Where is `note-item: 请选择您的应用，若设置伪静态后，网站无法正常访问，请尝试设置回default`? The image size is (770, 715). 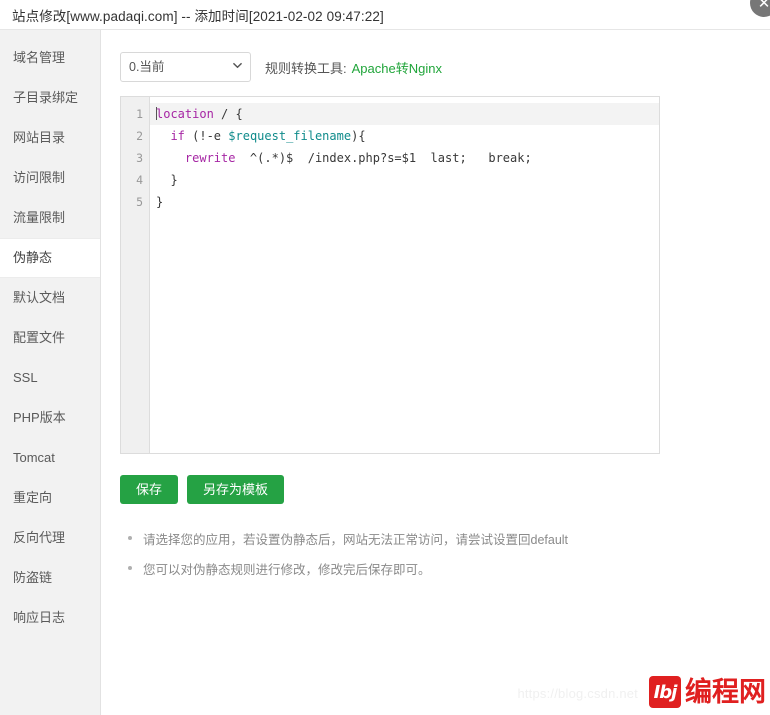
note-item: 请选择您的应用，若设置伪静态后，网站无法正常访问，请尝试设置回default is located at coordinates (446, 538).